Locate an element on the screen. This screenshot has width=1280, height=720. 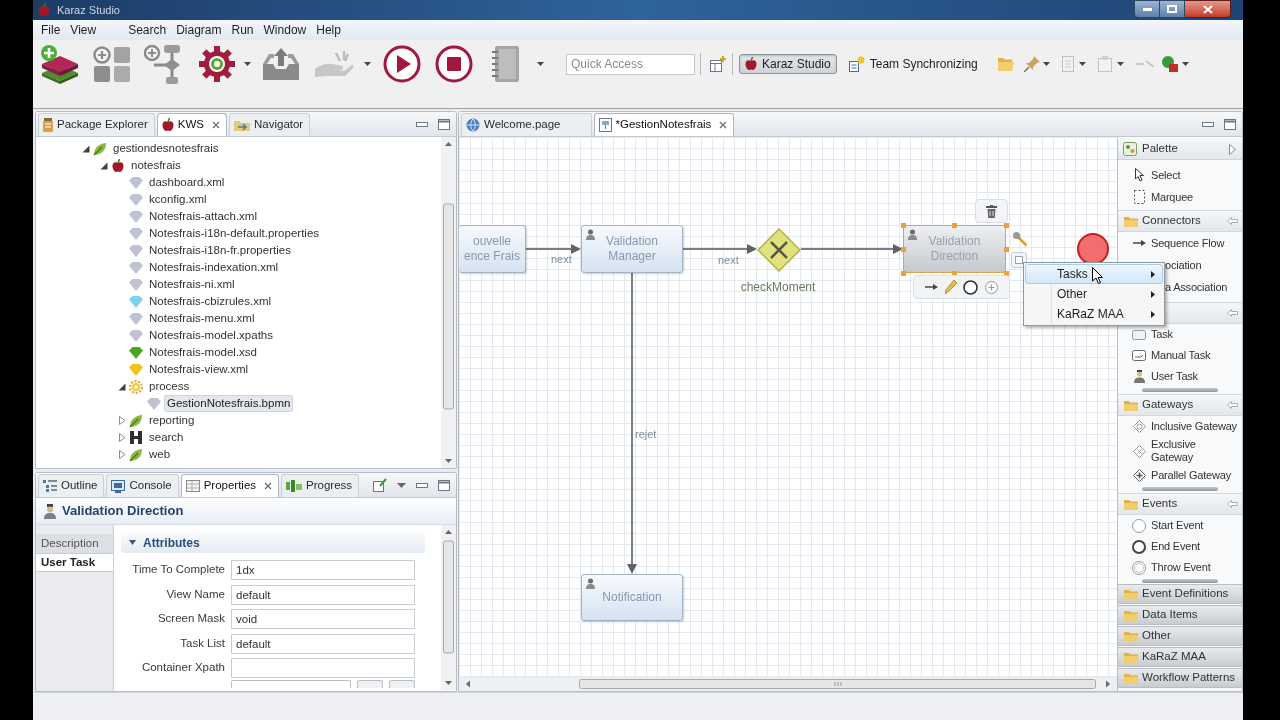
clipboard-icon is located at coordinates (1104, 64).